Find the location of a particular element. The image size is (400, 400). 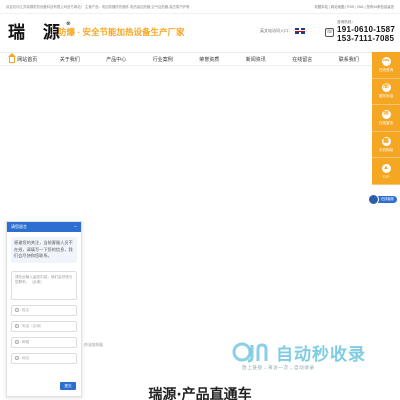

location-icon is located at coordinates (17, 358).